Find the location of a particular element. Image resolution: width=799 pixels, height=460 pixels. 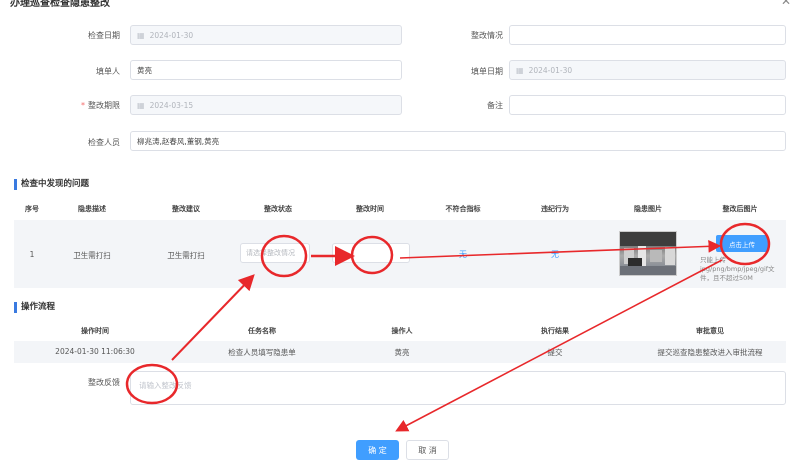

col-header: 违纪行为 is located at coordinates (555, 209).